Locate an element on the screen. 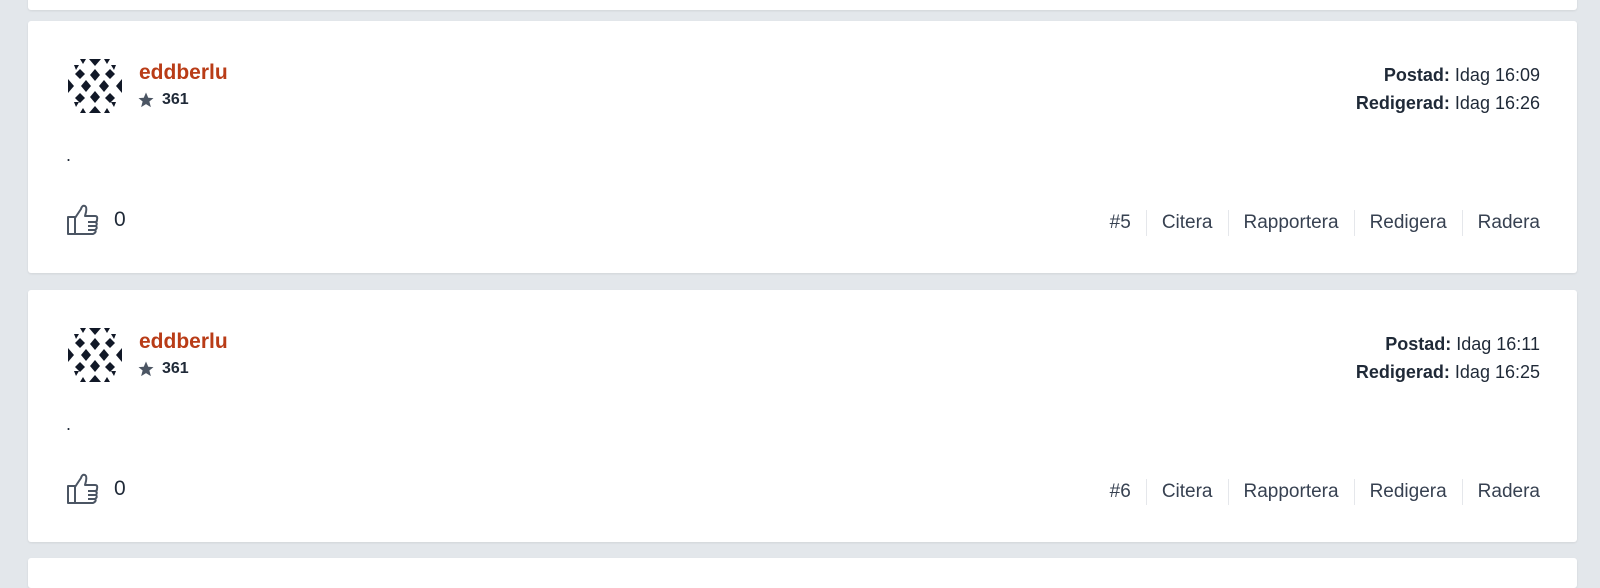 The width and height of the screenshot is (1600, 588). post-meta: Postad: Idag 16:11 Redigerad: Idag 16:25 is located at coordinates (1448, 358).